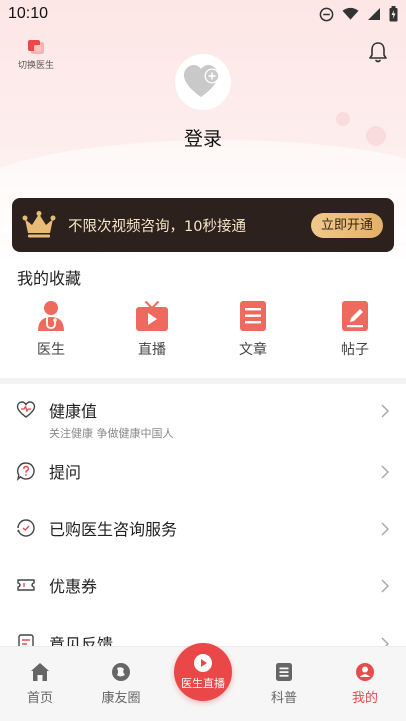  I want to click on heart-icon, so click(26, 409).